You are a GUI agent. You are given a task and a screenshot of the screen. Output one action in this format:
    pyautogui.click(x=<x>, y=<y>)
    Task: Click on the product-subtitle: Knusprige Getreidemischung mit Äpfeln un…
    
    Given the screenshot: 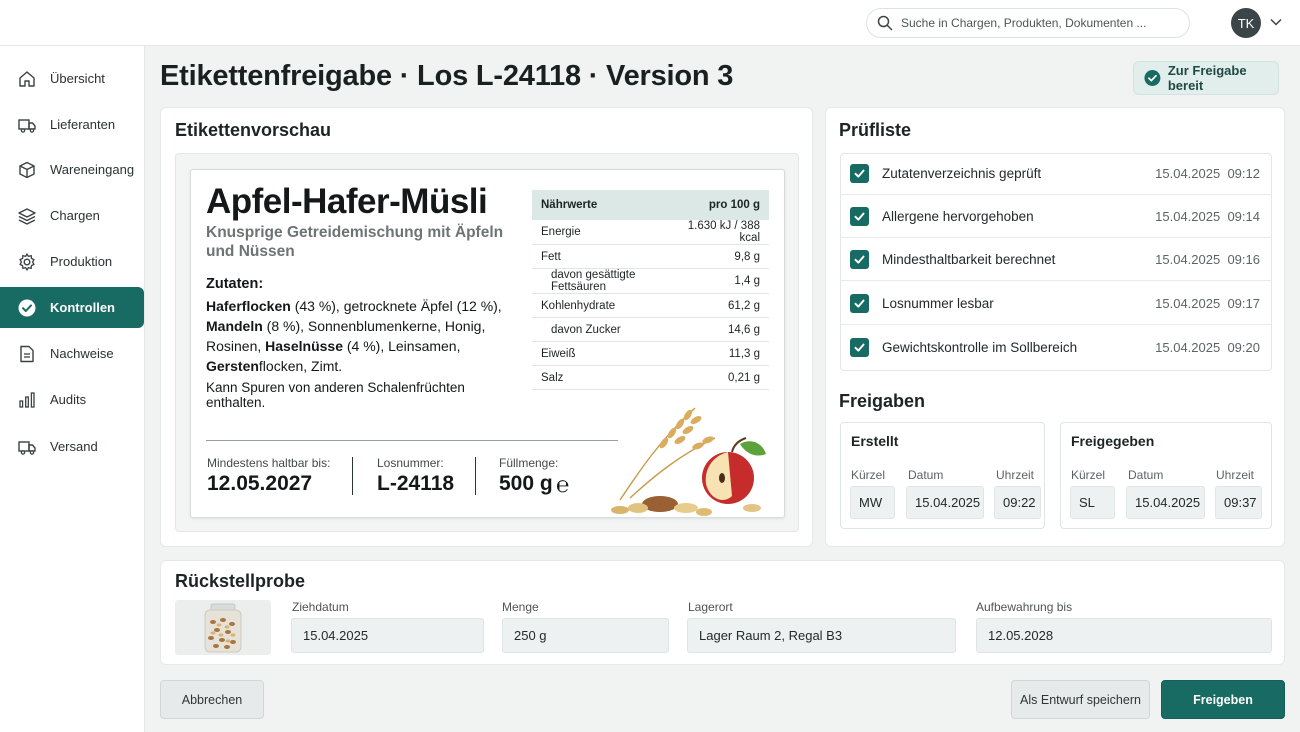 What is the action you would take?
    pyautogui.click(x=355, y=242)
    